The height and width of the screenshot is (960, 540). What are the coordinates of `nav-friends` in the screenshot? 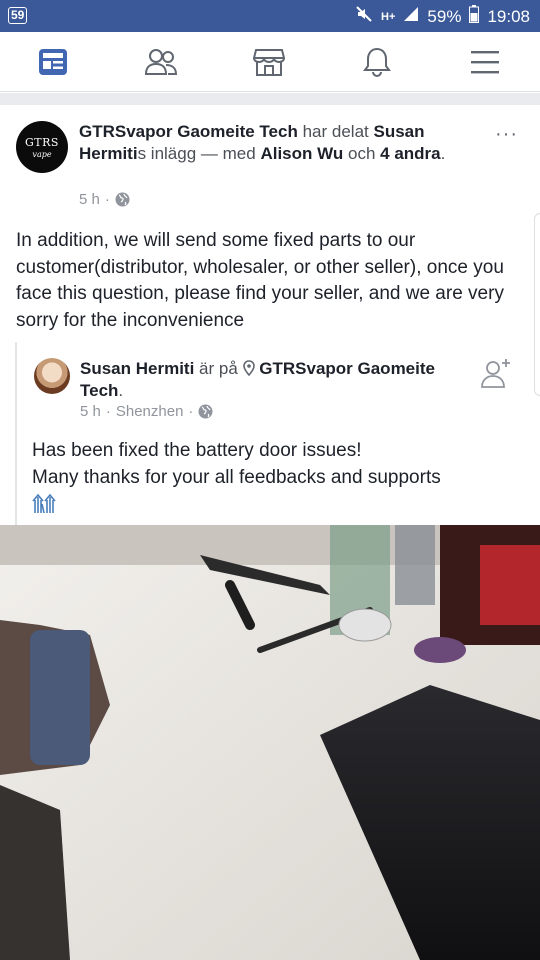 It's located at (161, 62).